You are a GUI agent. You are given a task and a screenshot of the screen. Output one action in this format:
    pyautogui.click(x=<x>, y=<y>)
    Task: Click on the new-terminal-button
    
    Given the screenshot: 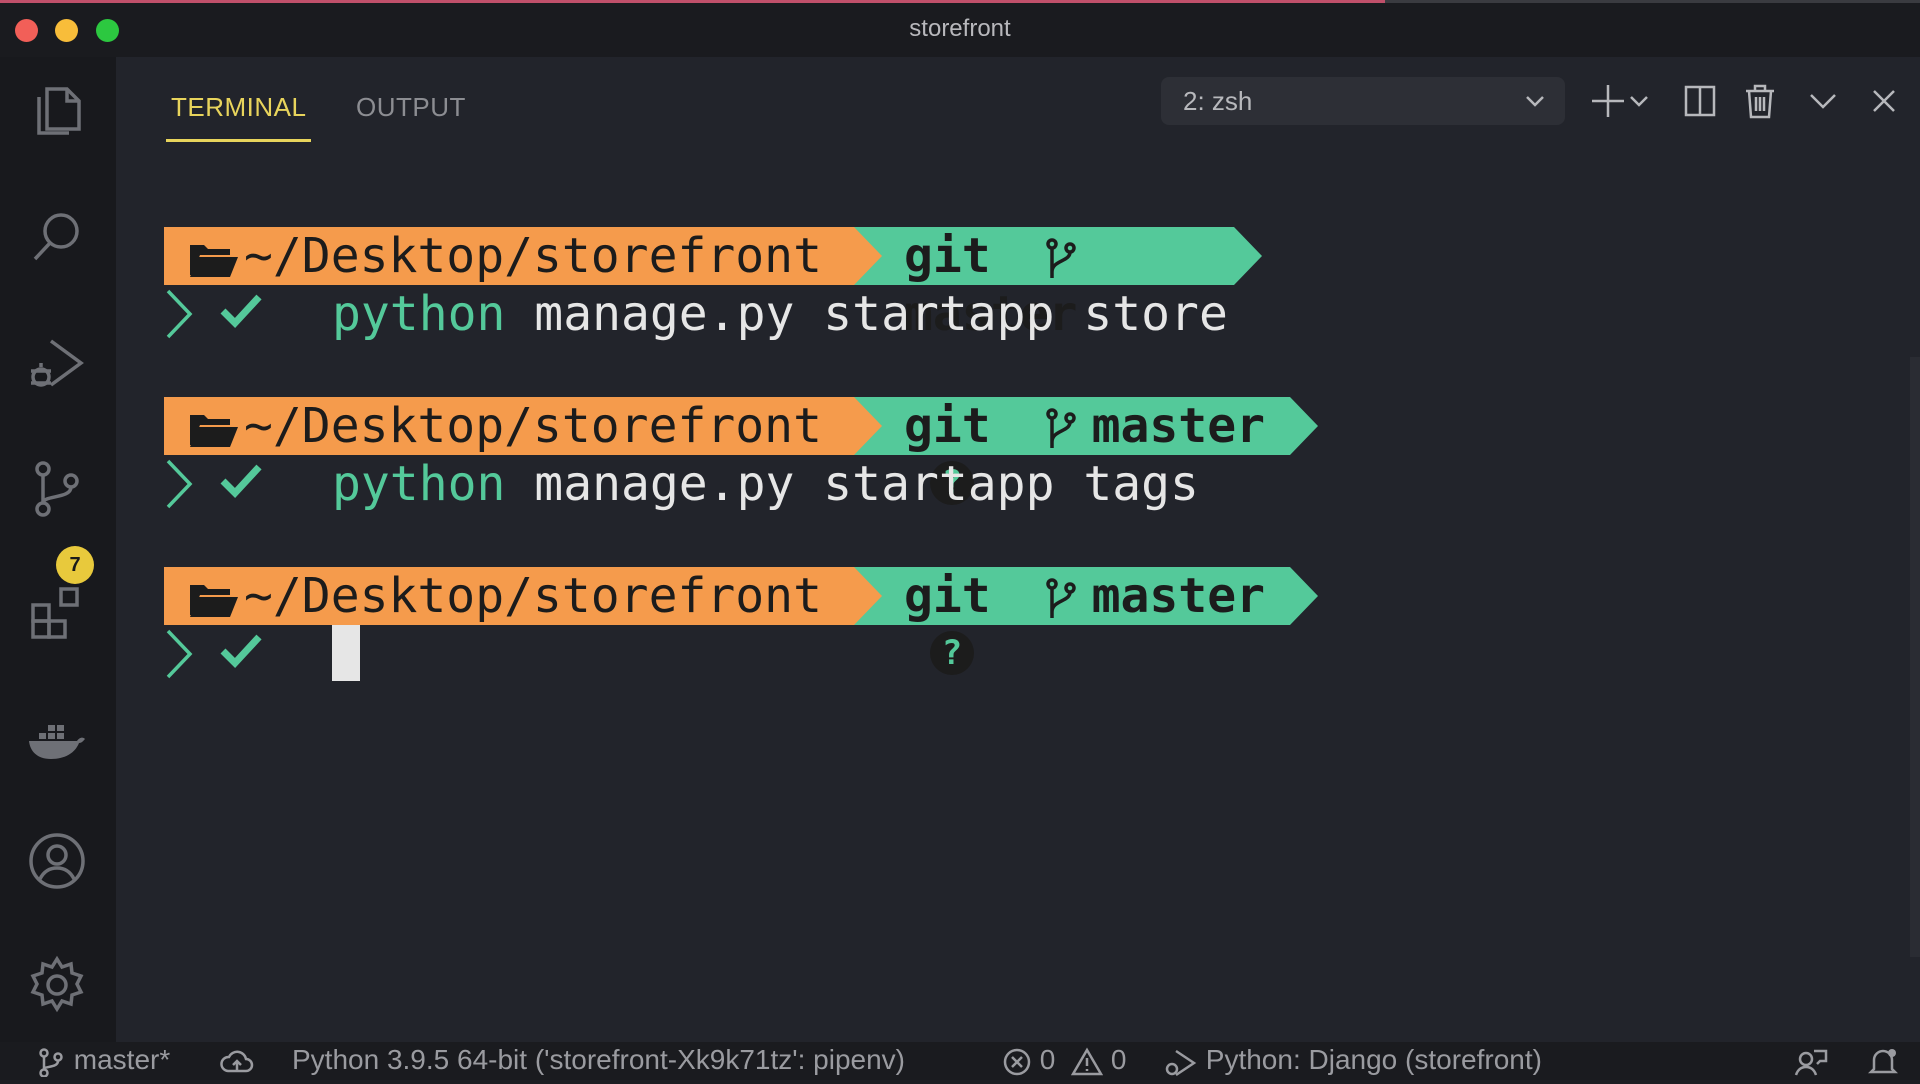 What is the action you would take?
    pyautogui.click(x=1608, y=101)
    